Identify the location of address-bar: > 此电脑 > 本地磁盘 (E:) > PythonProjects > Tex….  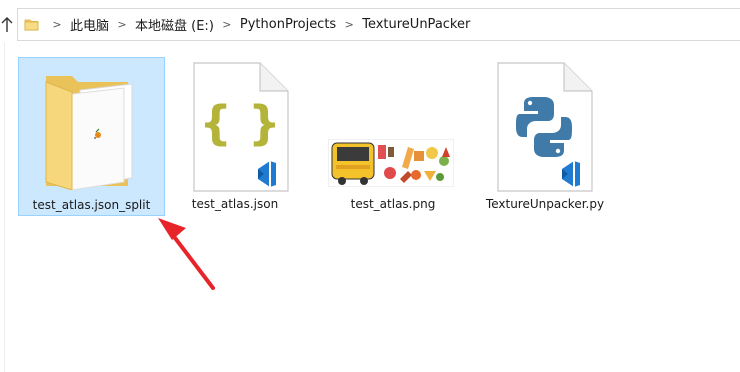
(370, 25).